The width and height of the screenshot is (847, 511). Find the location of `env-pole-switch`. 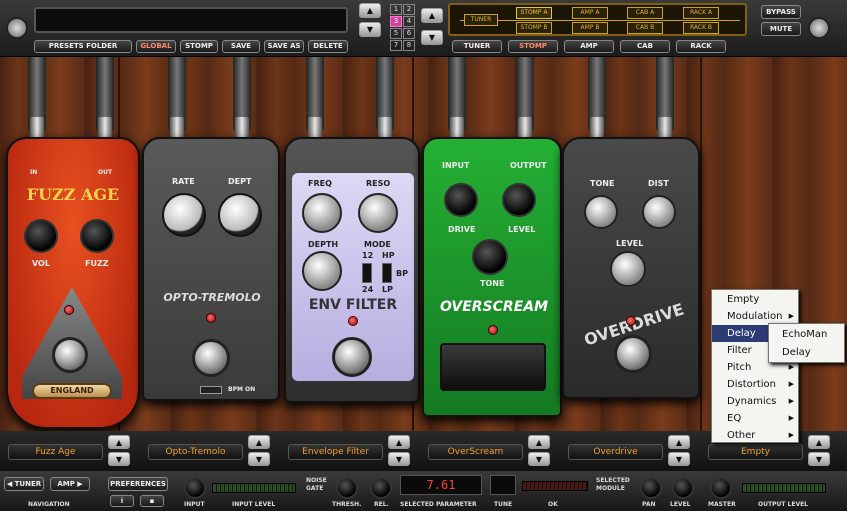

env-pole-switch is located at coordinates (367, 273).